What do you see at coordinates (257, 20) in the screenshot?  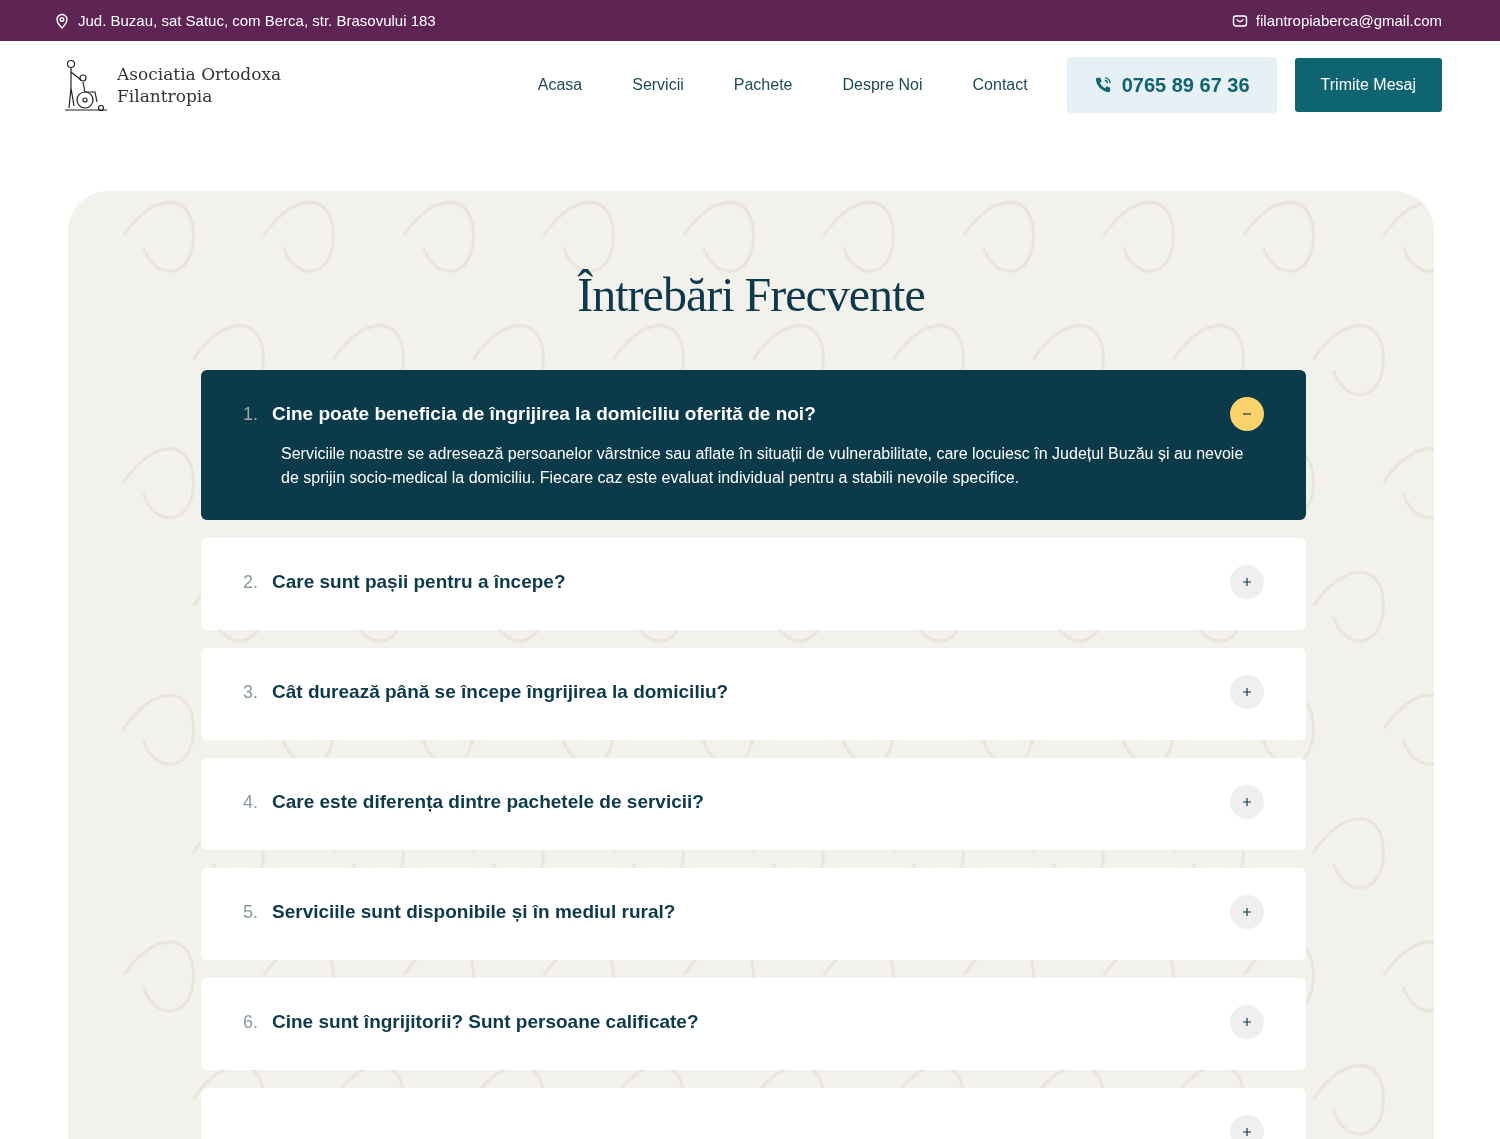 I see `address-text: Jud. Buzau, sat Satuc, com Berca, str. Brasovului 183` at bounding box center [257, 20].